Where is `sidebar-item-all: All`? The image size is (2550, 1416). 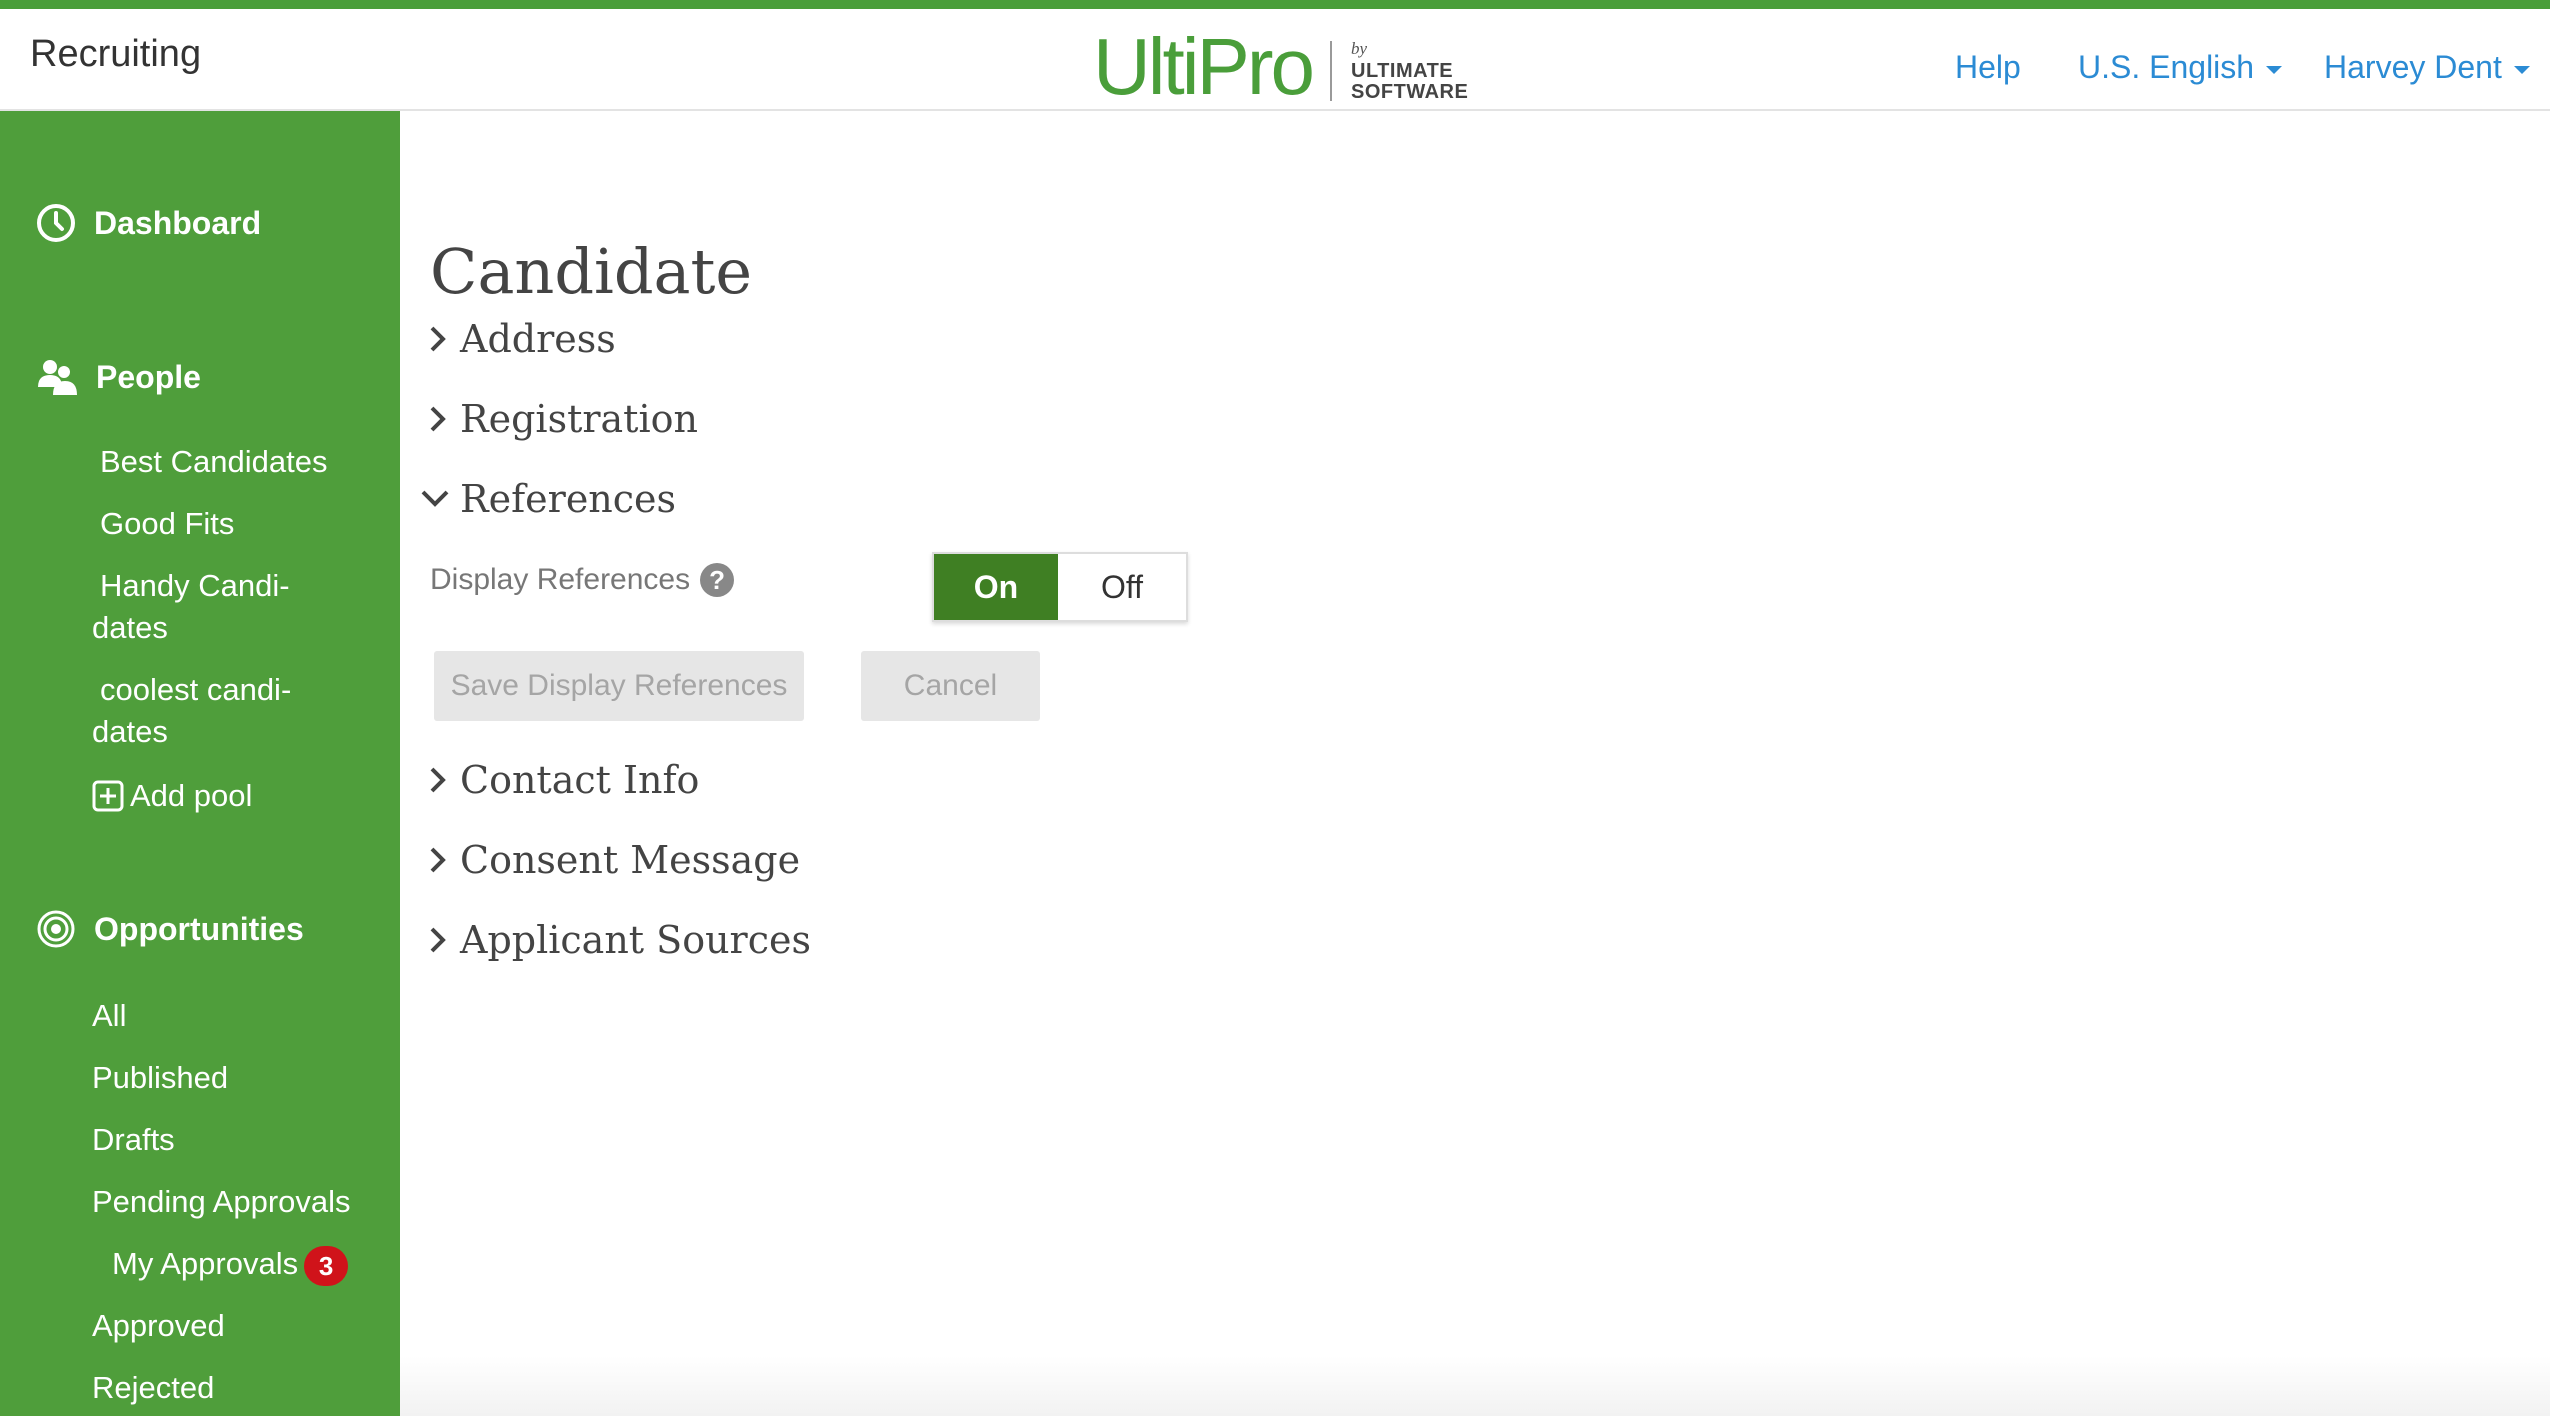
sidebar-item-all: All is located at coordinates (109, 1016).